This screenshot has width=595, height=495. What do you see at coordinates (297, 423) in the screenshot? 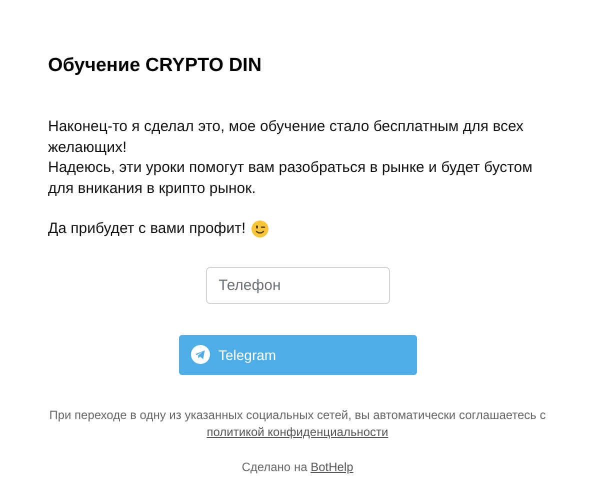
I see `legal-notice: При переходе в одну из указанных социальных сетей, вы автоматически соглашаетесь с политикой конфиденциальности` at bounding box center [297, 423].